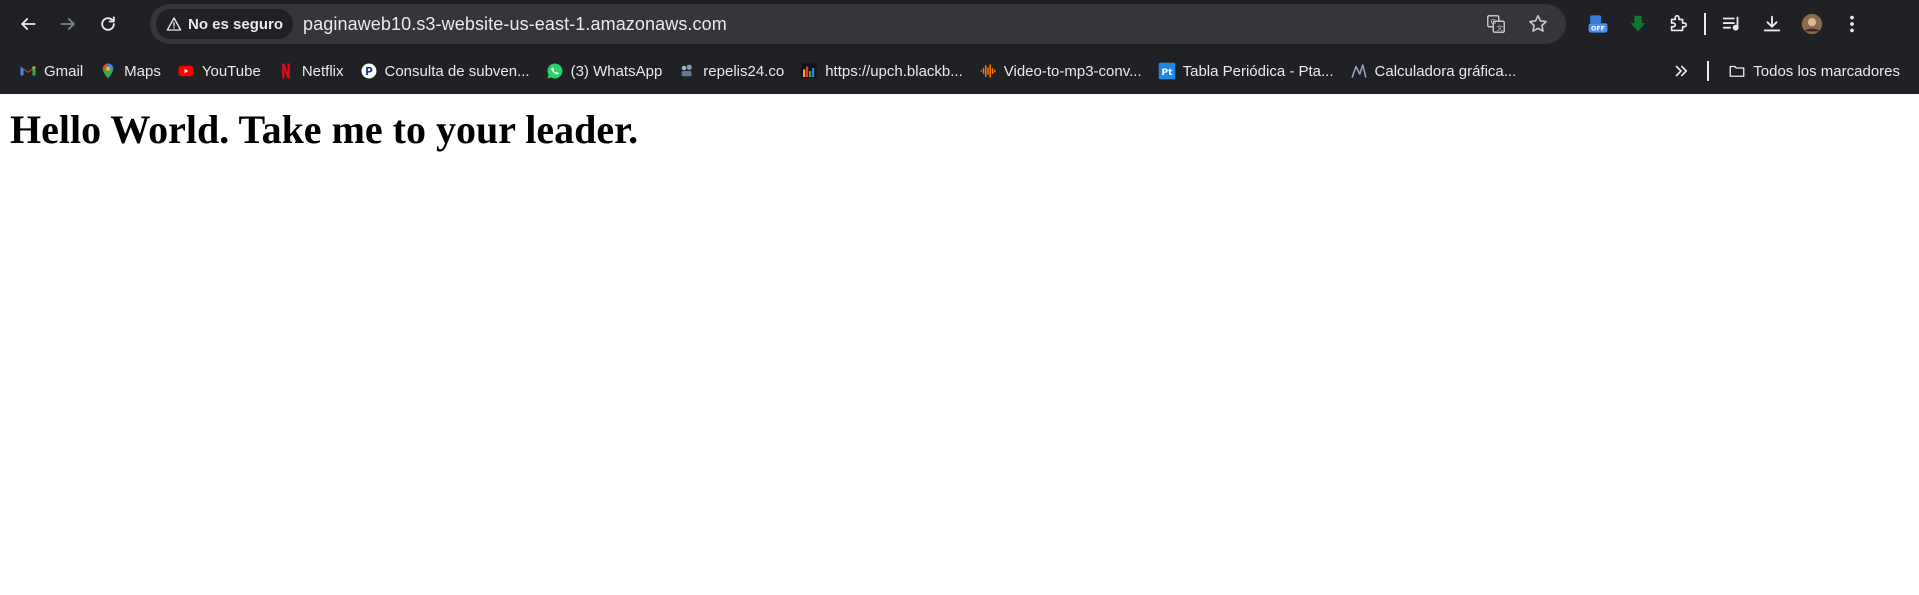 This screenshot has width=1919, height=595. I want to click on whatsapp-icon, so click(555, 71).